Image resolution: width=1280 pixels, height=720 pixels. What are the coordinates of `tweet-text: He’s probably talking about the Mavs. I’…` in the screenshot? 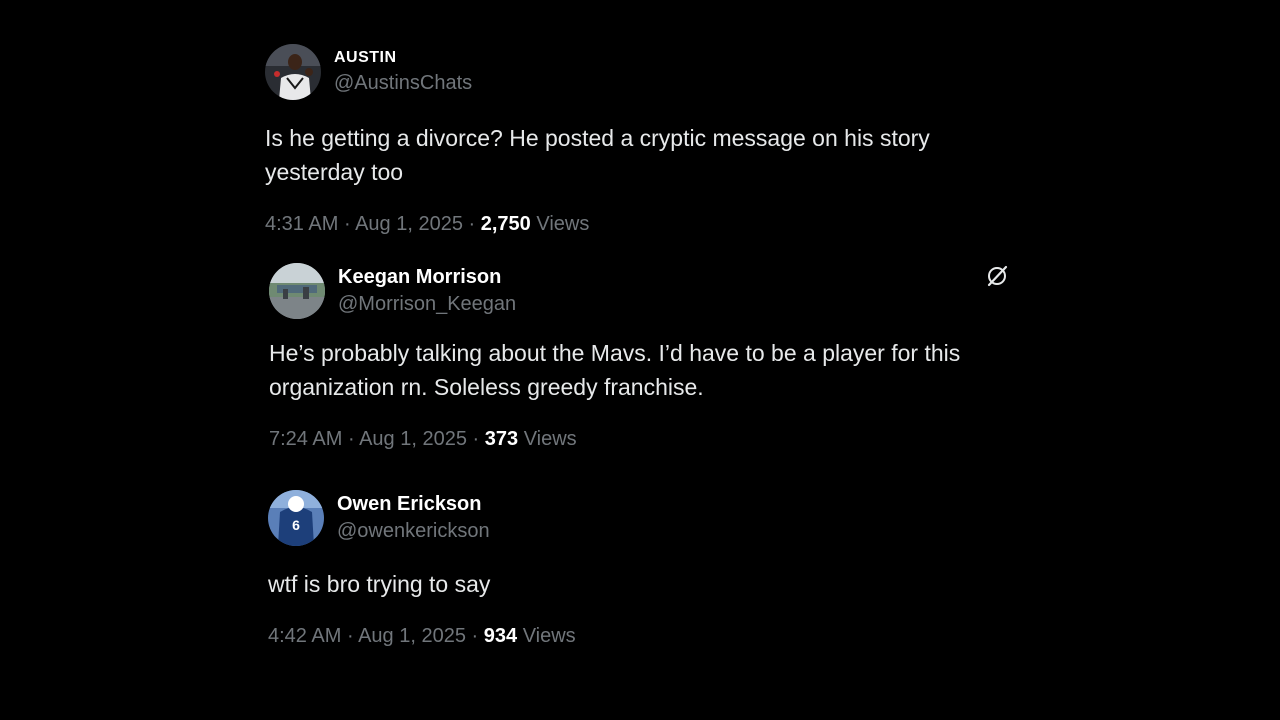 It's located at (615, 370).